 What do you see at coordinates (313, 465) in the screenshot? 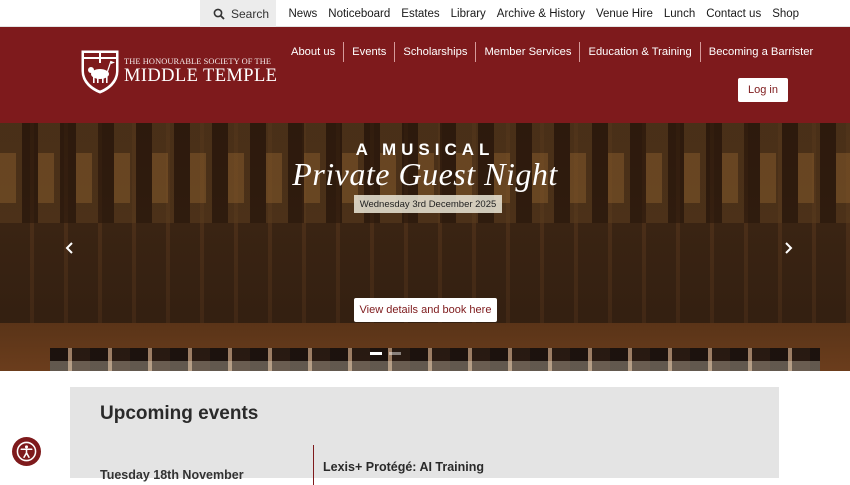
I see `event-divider` at bounding box center [313, 465].